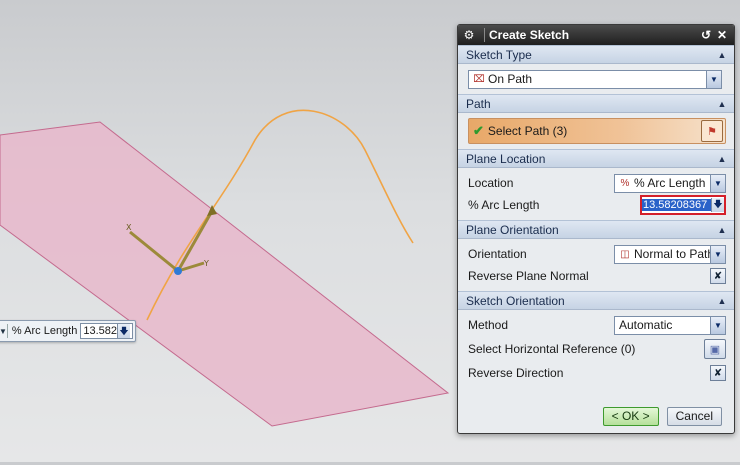 This screenshot has height=465, width=740. What do you see at coordinates (4, 331) in the screenshot?
I see `dropdown-arrow-icon: ▼` at bounding box center [4, 331].